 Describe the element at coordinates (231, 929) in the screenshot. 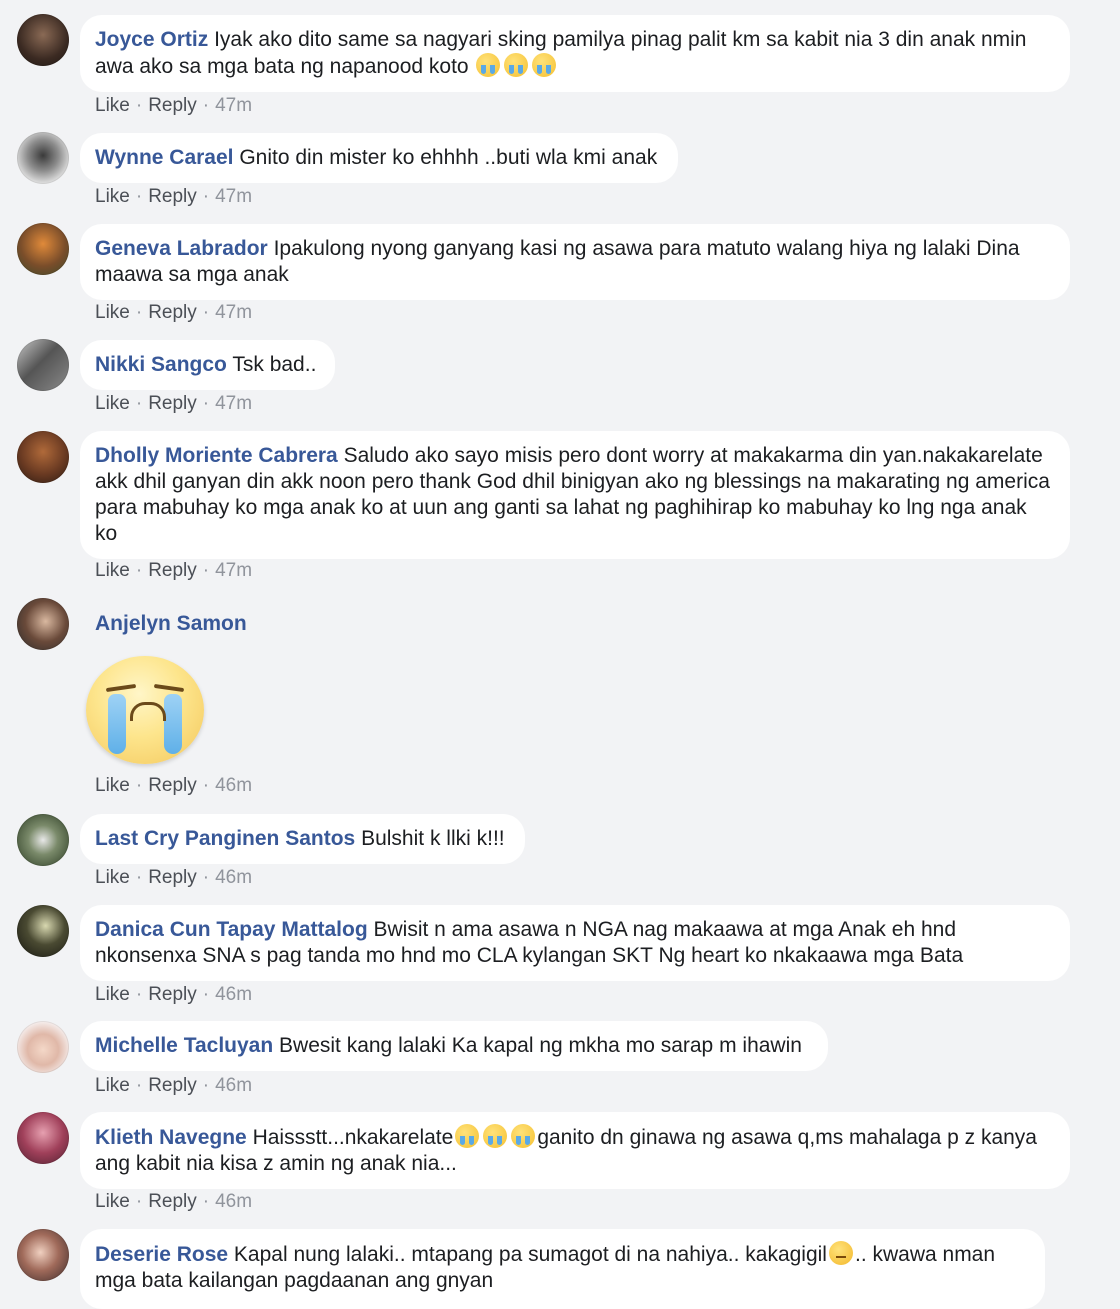

I see `comment-author: Danica Cun Tapay Mattalog` at that location.